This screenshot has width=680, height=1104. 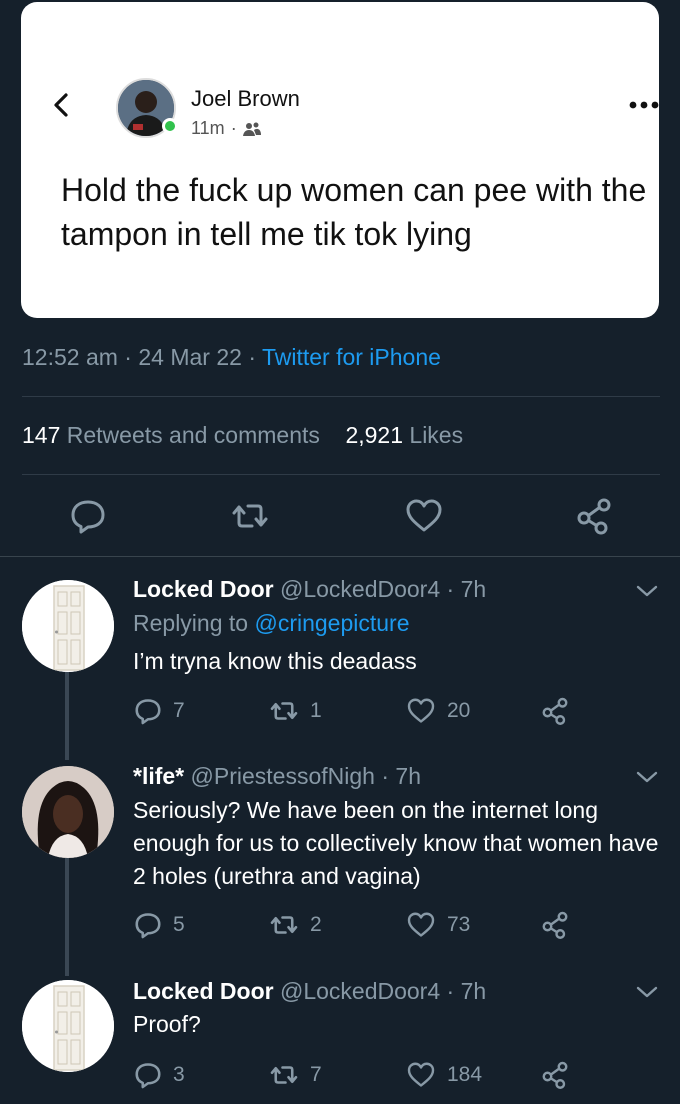 I want to click on tweet-stats: 147 Retweets and comments 2,921 Likes, so click(x=242, y=435).